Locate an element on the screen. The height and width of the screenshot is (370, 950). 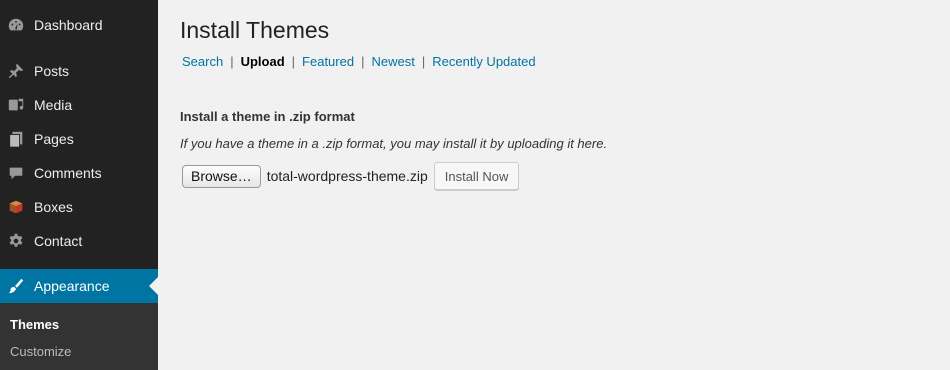
sidebar-item-media: Media is located at coordinates (79, 105).